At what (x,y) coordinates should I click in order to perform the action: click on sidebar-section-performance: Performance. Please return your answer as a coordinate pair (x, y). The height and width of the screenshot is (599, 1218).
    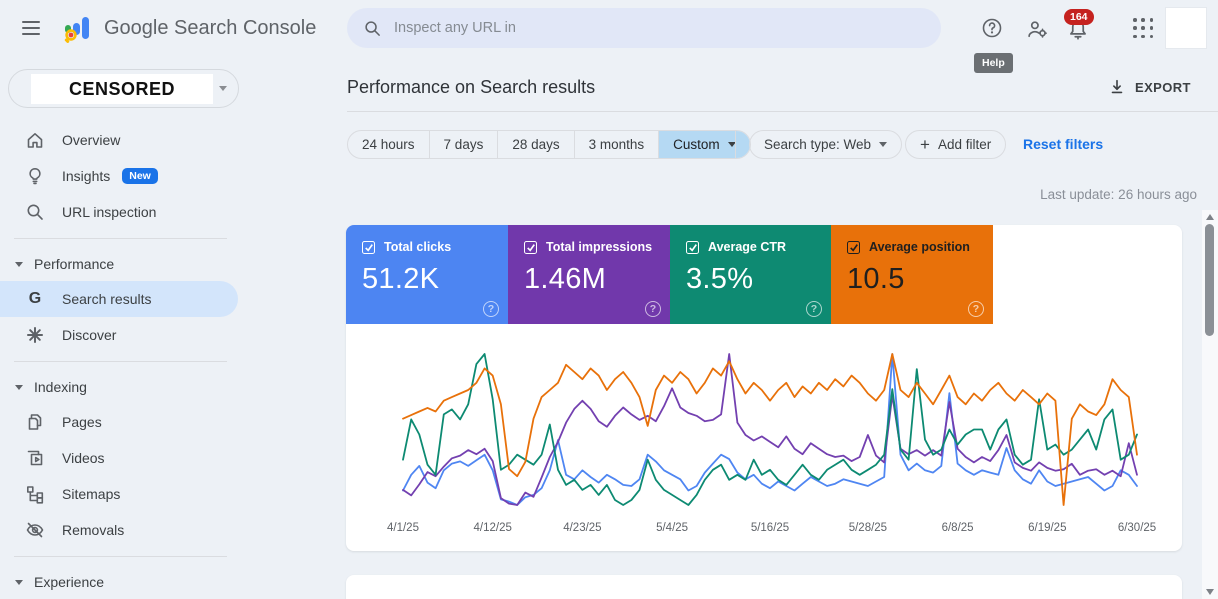
    Looking at the image, I should click on (130, 264).